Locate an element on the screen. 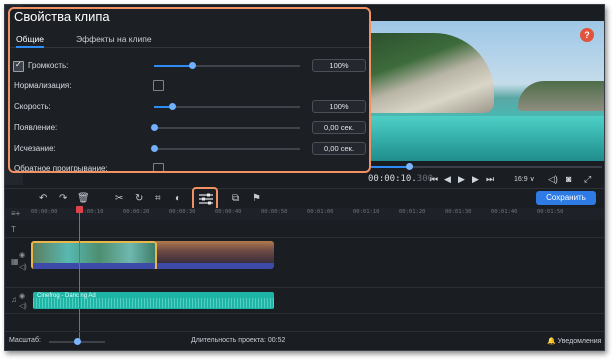 The width and height of the screenshot is (615, 360). selected-clip-outline is located at coordinates (94, 255).